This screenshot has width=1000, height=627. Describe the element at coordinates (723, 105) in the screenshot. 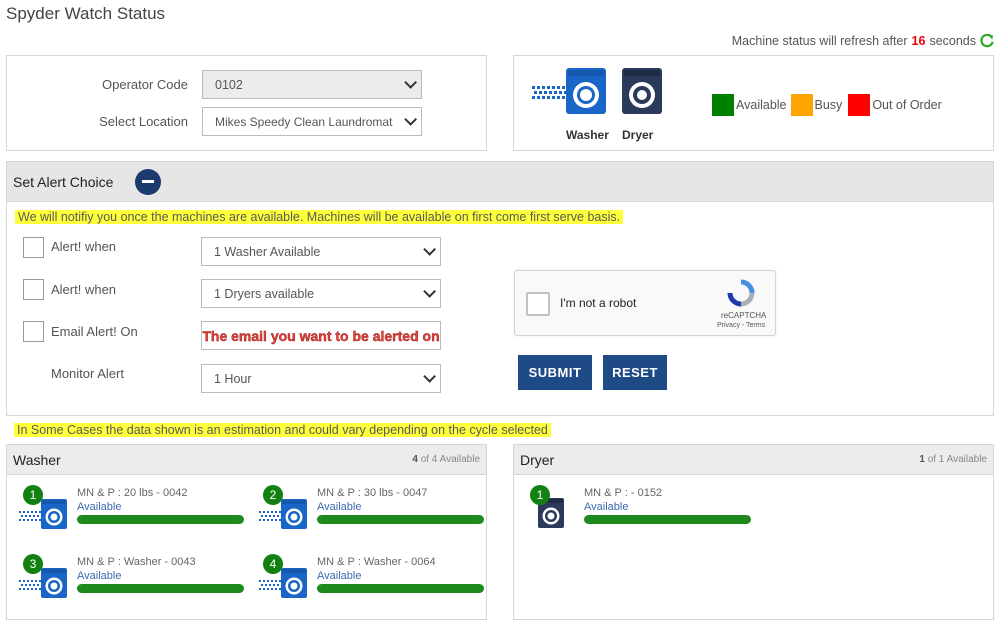

I see `legend-available-swatch` at that location.